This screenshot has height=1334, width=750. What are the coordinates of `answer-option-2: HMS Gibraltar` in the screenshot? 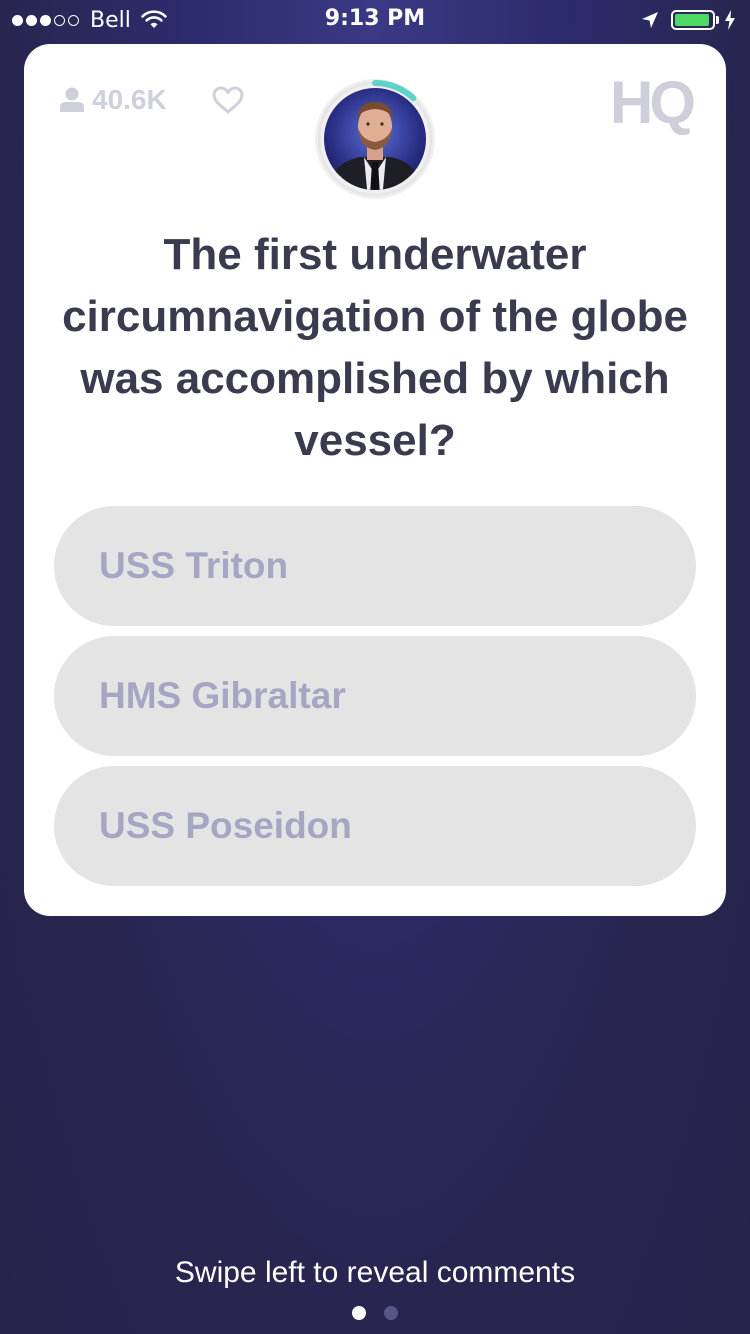 It's located at (375, 696).